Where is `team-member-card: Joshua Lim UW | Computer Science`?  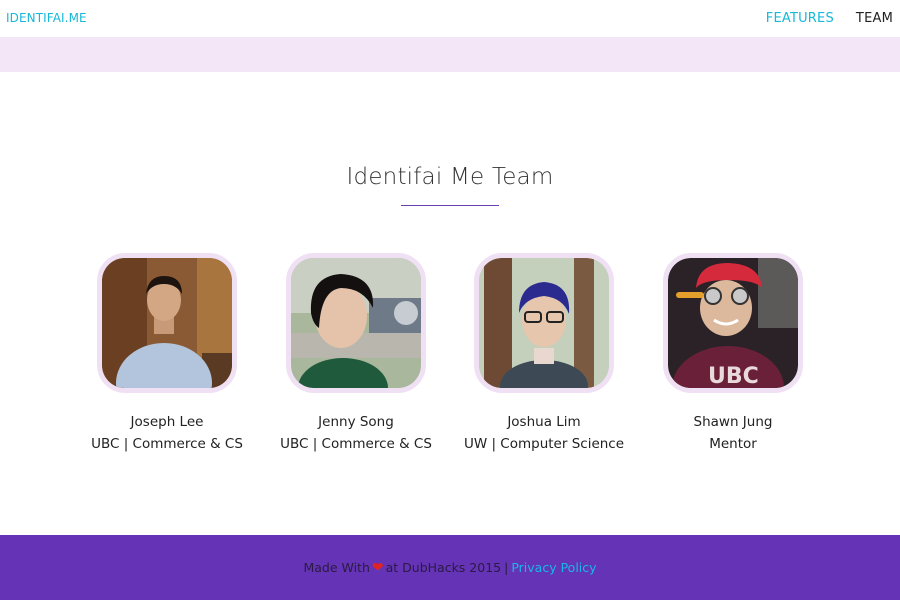
team-member-card: Joshua Lim UW | Computer Science is located at coordinates (544, 354).